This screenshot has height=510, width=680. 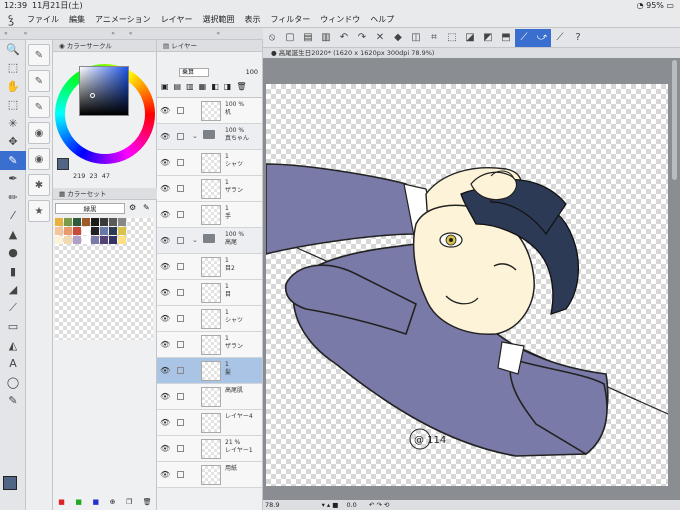 I want to click on text-tool-icon: A, so click(x=13, y=364).